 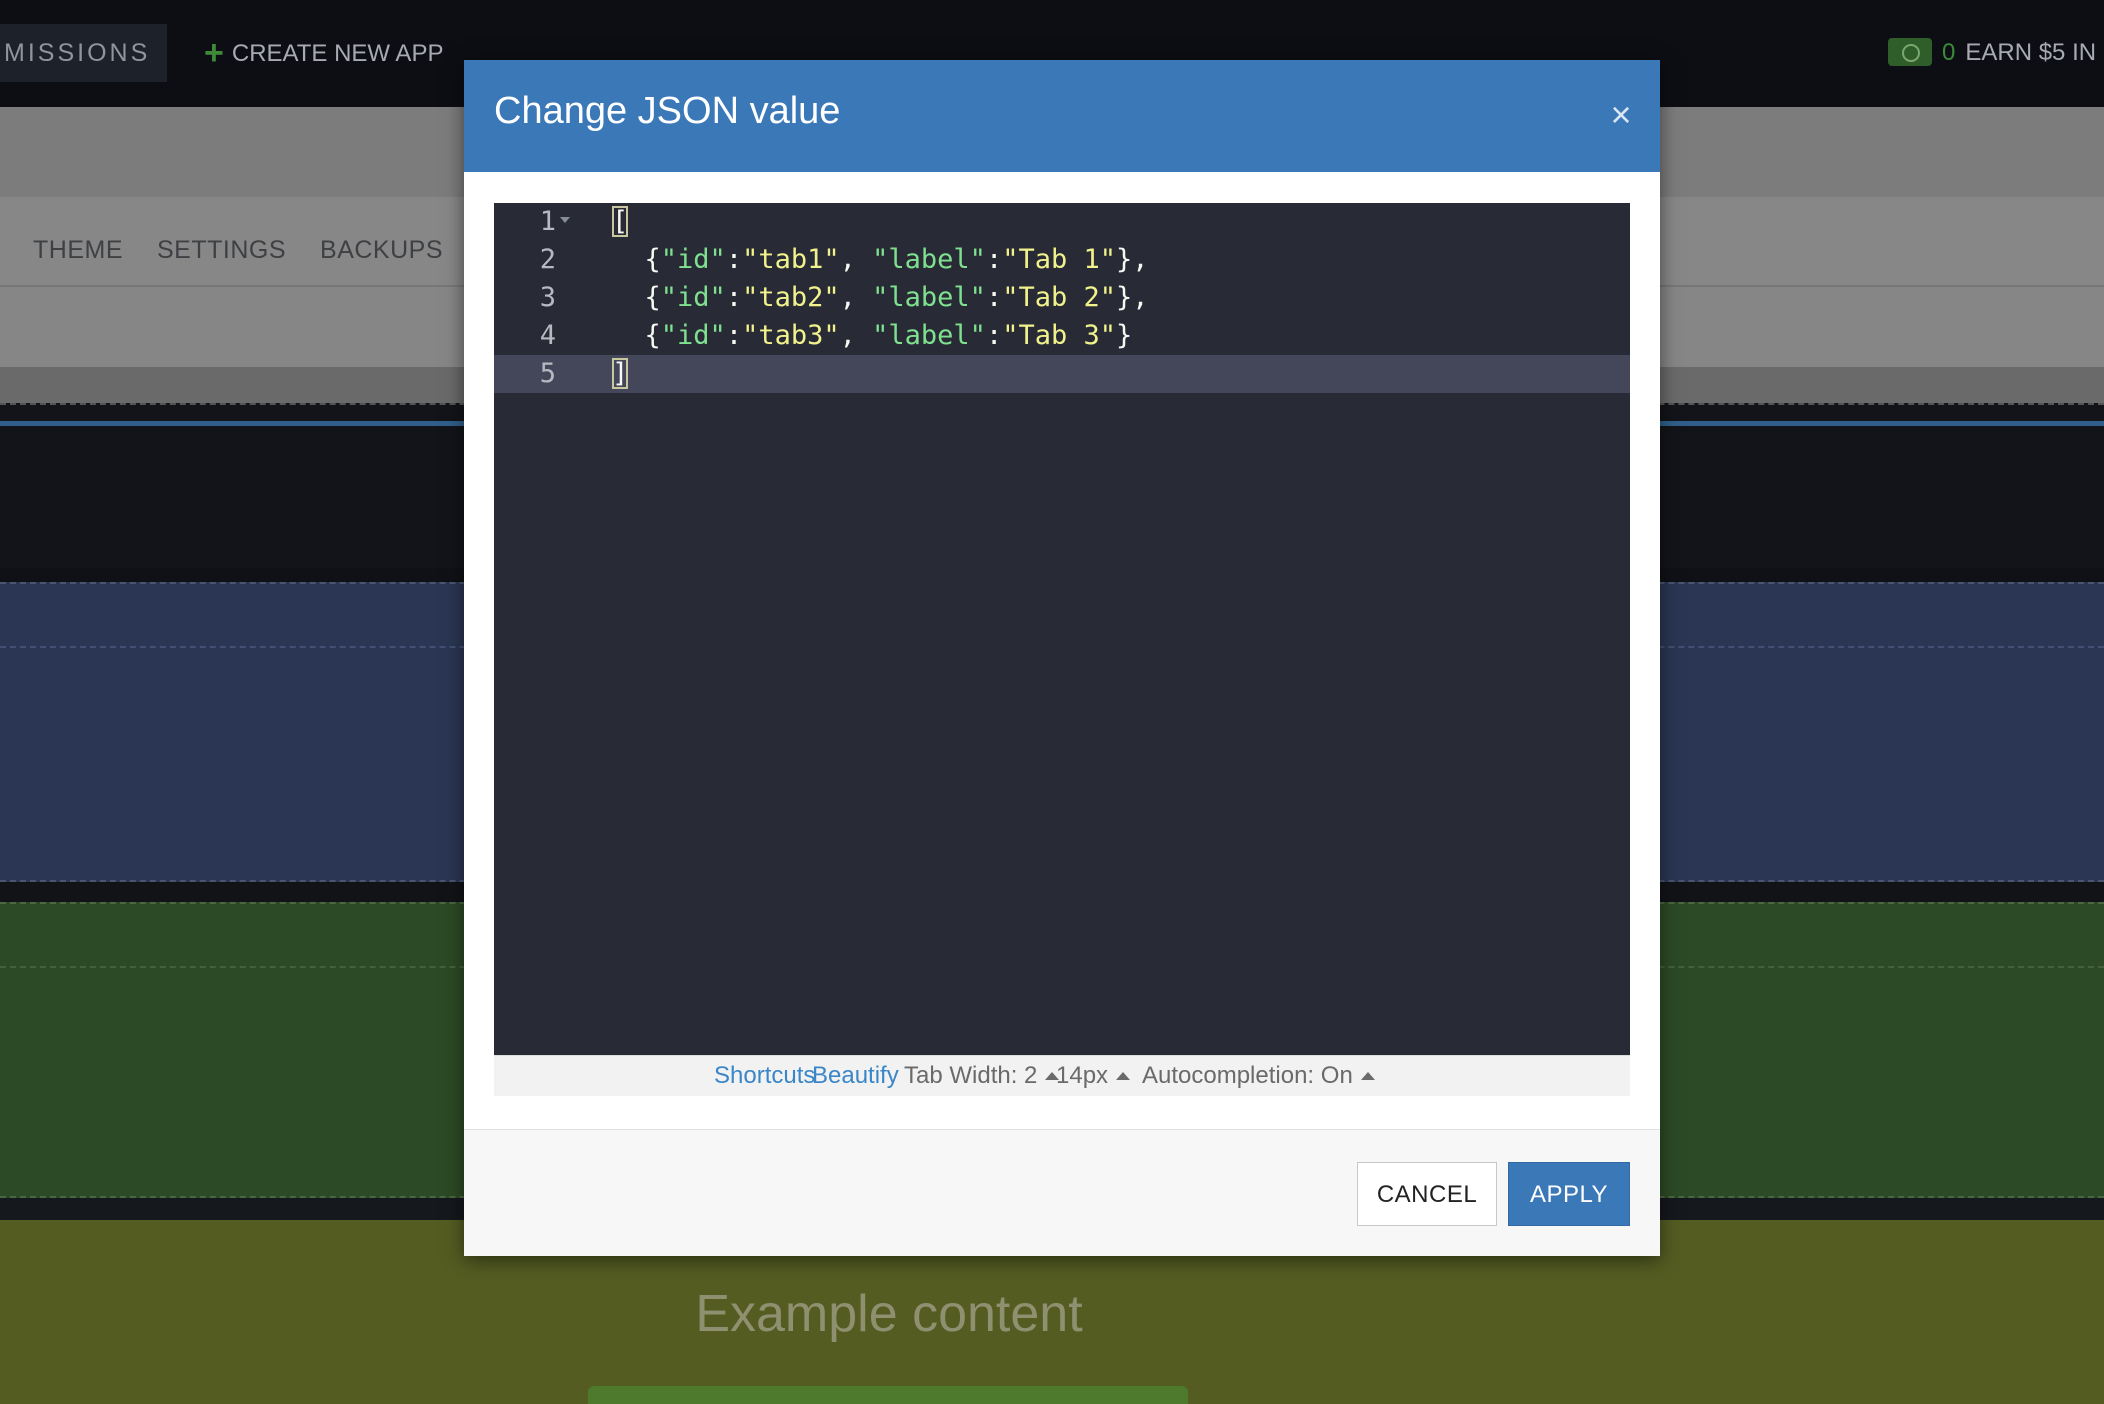 What do you see at coordinates (880, 297) in the screenshot?
I see `code-line-3: {"id":"tab2", "label":"Tab 2"},` at bounding box center [880, 297].